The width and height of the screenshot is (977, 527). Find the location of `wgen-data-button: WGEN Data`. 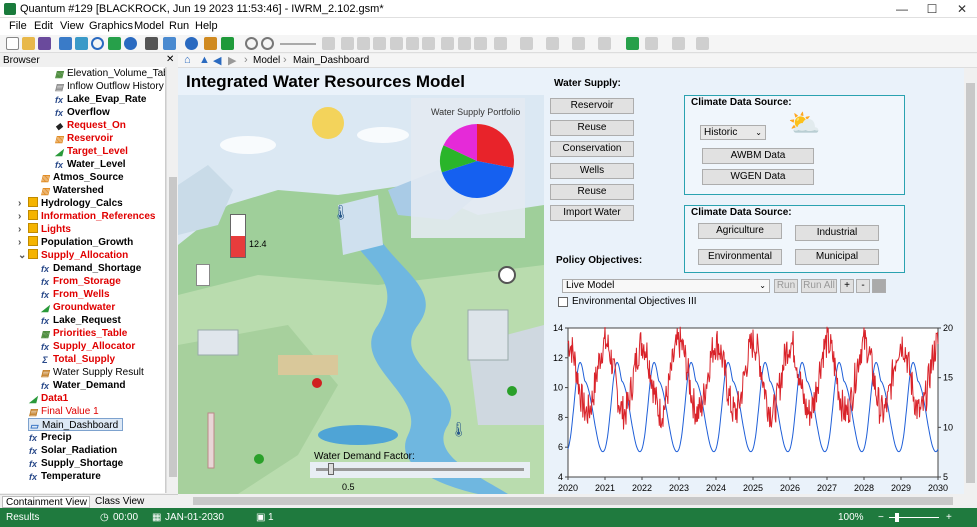

wgen-data-button: WGEN Data is located at coordinates (758, 177).